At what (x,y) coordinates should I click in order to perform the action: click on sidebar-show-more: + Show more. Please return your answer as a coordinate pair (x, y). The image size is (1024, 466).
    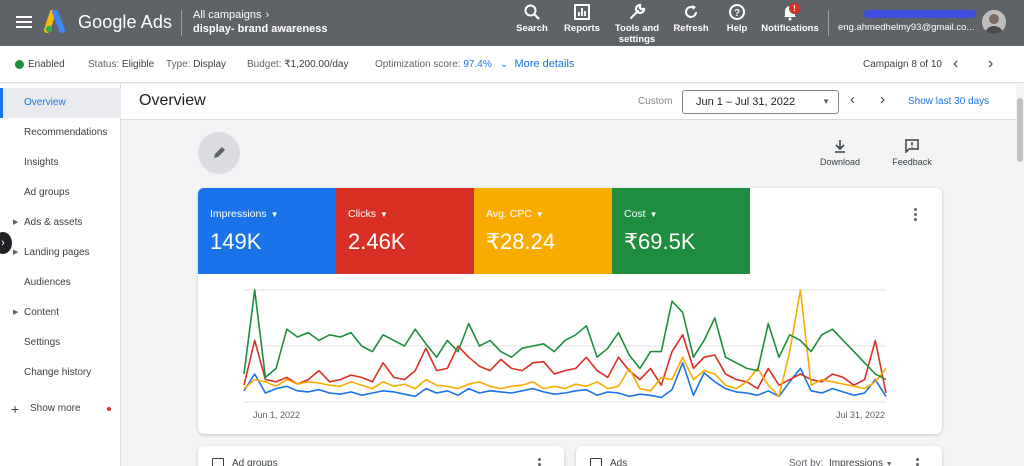
    Looking at the image, I should click on (60, 409).